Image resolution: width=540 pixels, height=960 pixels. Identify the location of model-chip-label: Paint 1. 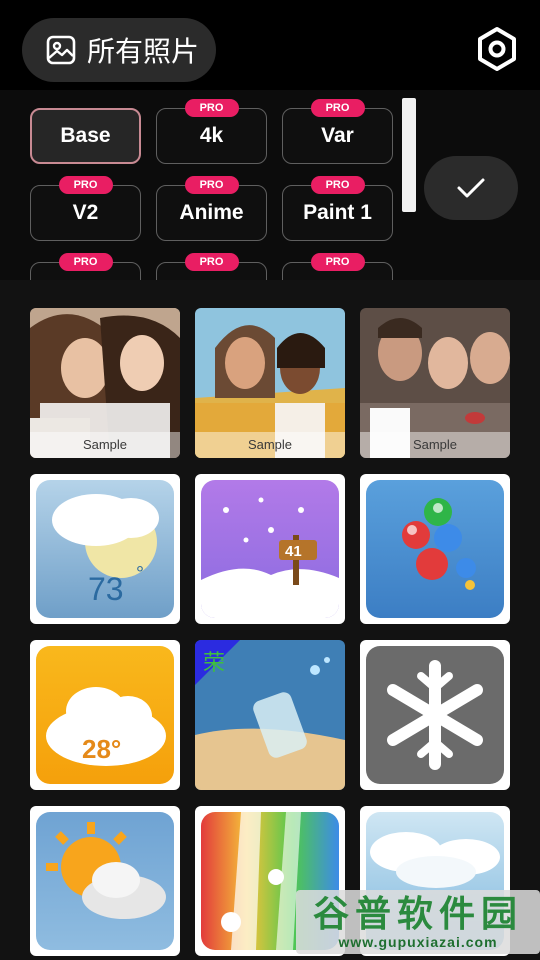
(337, 212).